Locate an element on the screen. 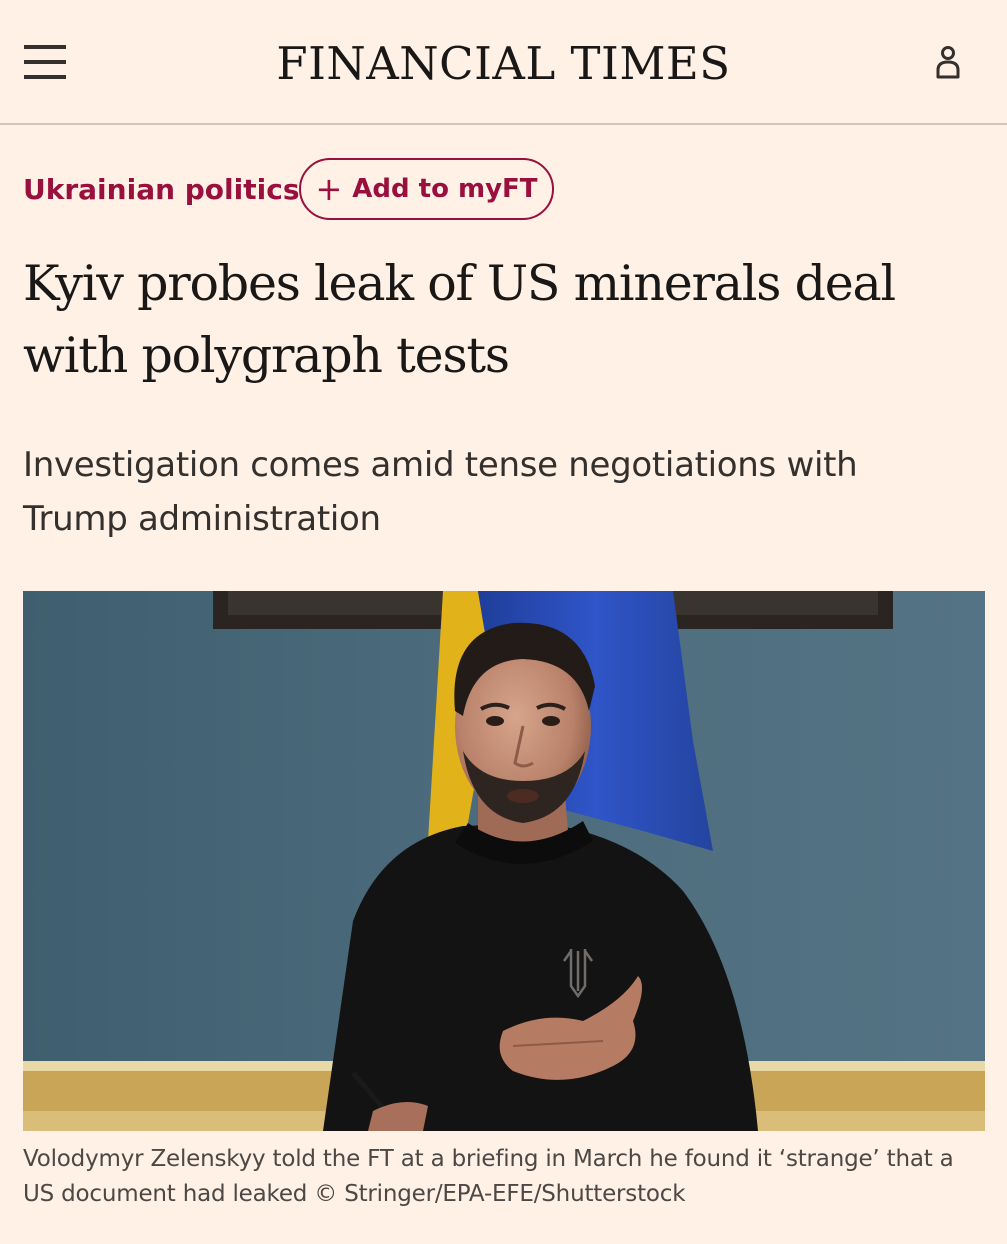 The width and height of the screenshot is (1007, 1244). topic-row: Ukrainian politics + Add to myFT is located at coordinates (503, 191).